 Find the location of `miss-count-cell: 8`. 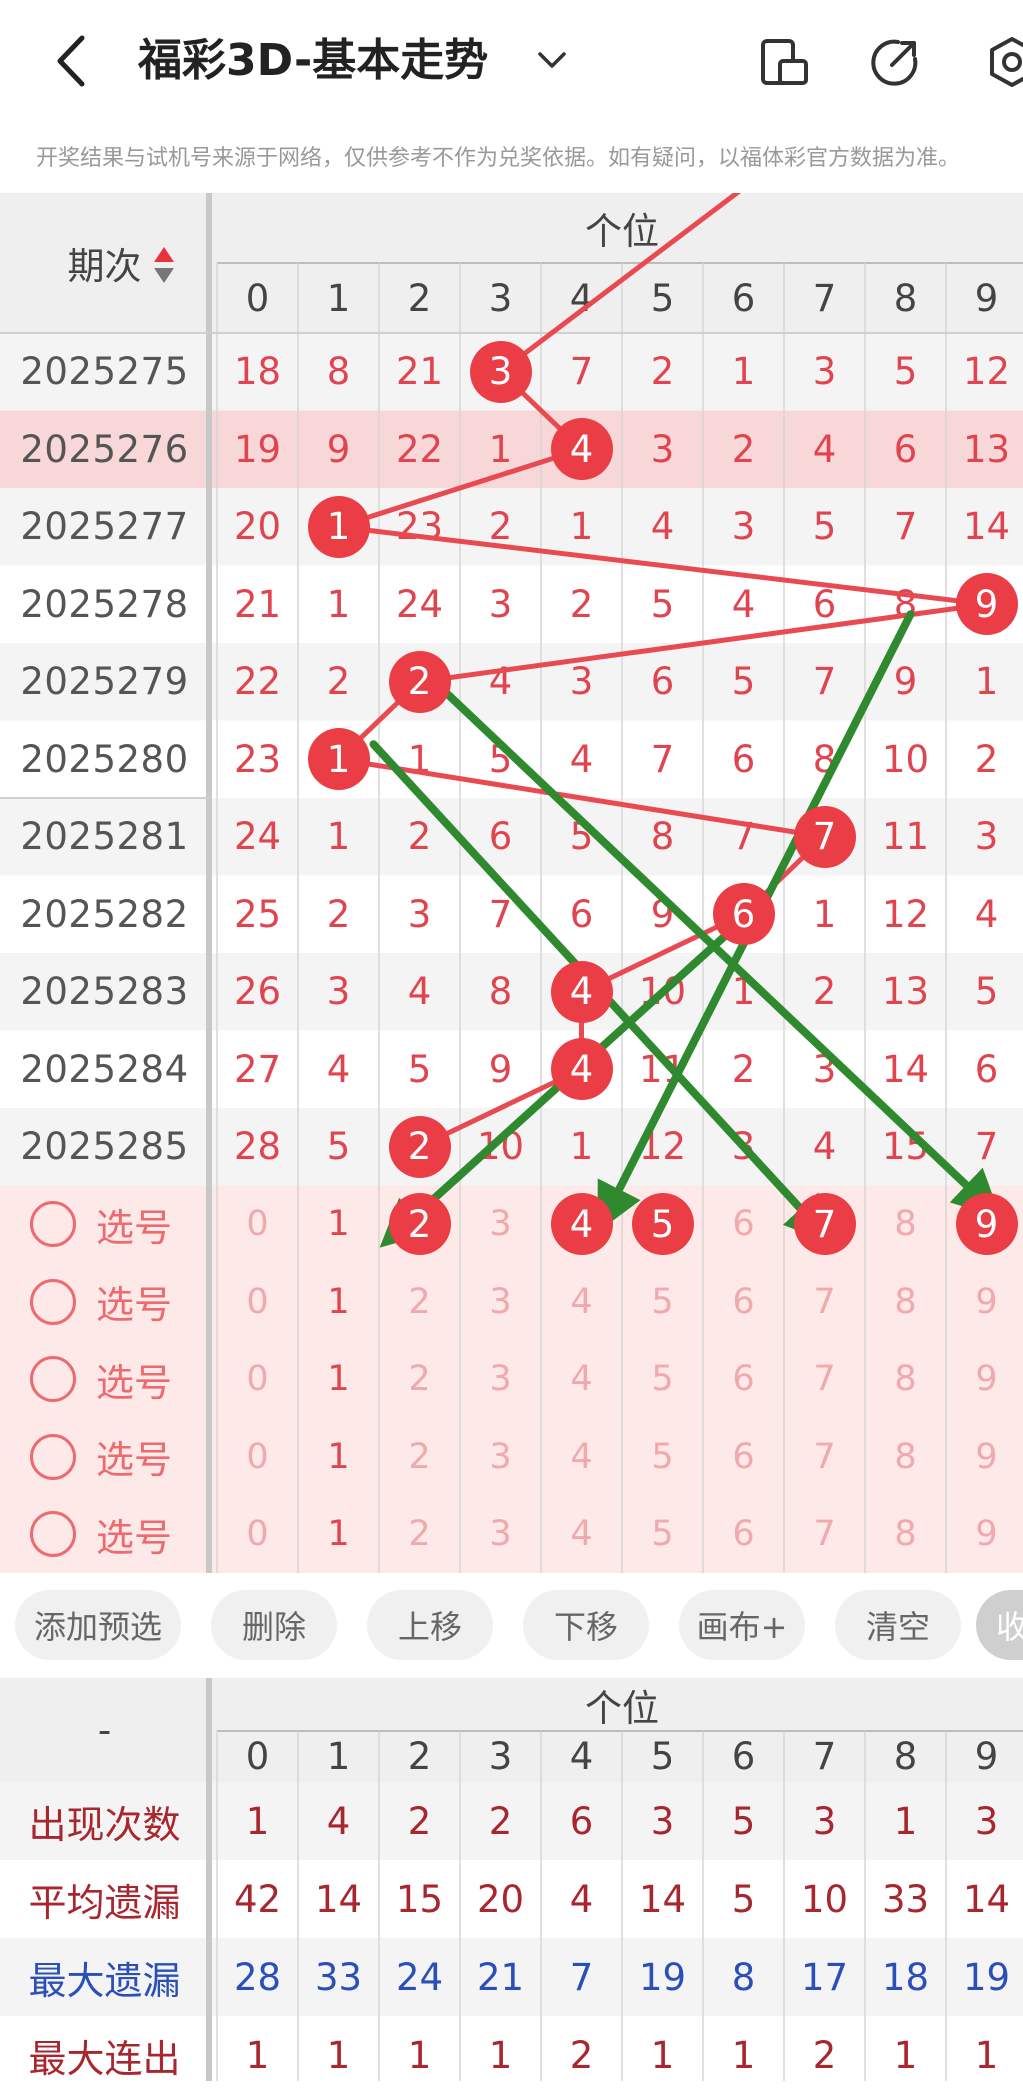

miss-count-cell: 8 is located at coordinates (662, 837).